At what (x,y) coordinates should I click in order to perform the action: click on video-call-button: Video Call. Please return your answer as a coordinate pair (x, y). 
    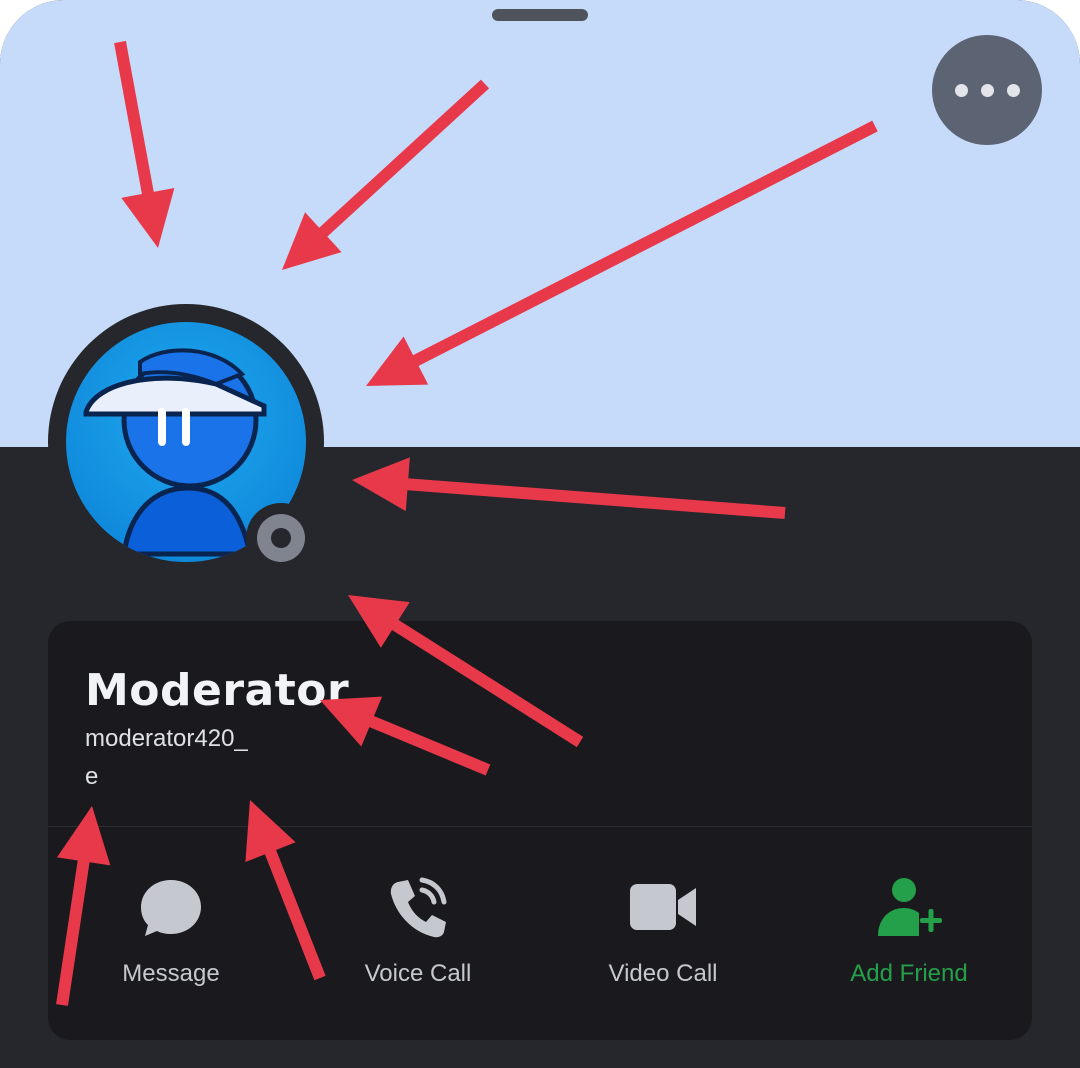
    Looking at the image, I should click on (663, 941).